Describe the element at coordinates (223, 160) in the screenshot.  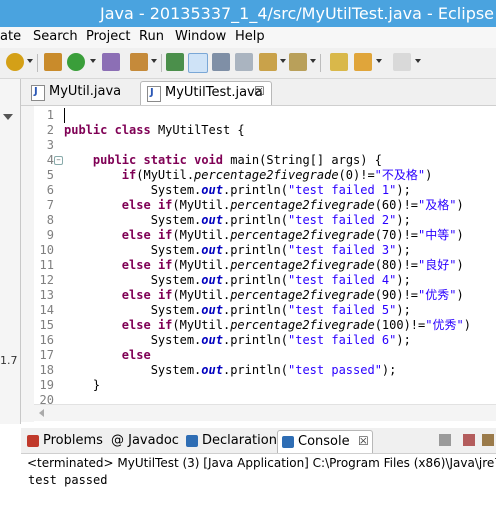
I see `code-text: public static void main(String[] args) {` at that location.